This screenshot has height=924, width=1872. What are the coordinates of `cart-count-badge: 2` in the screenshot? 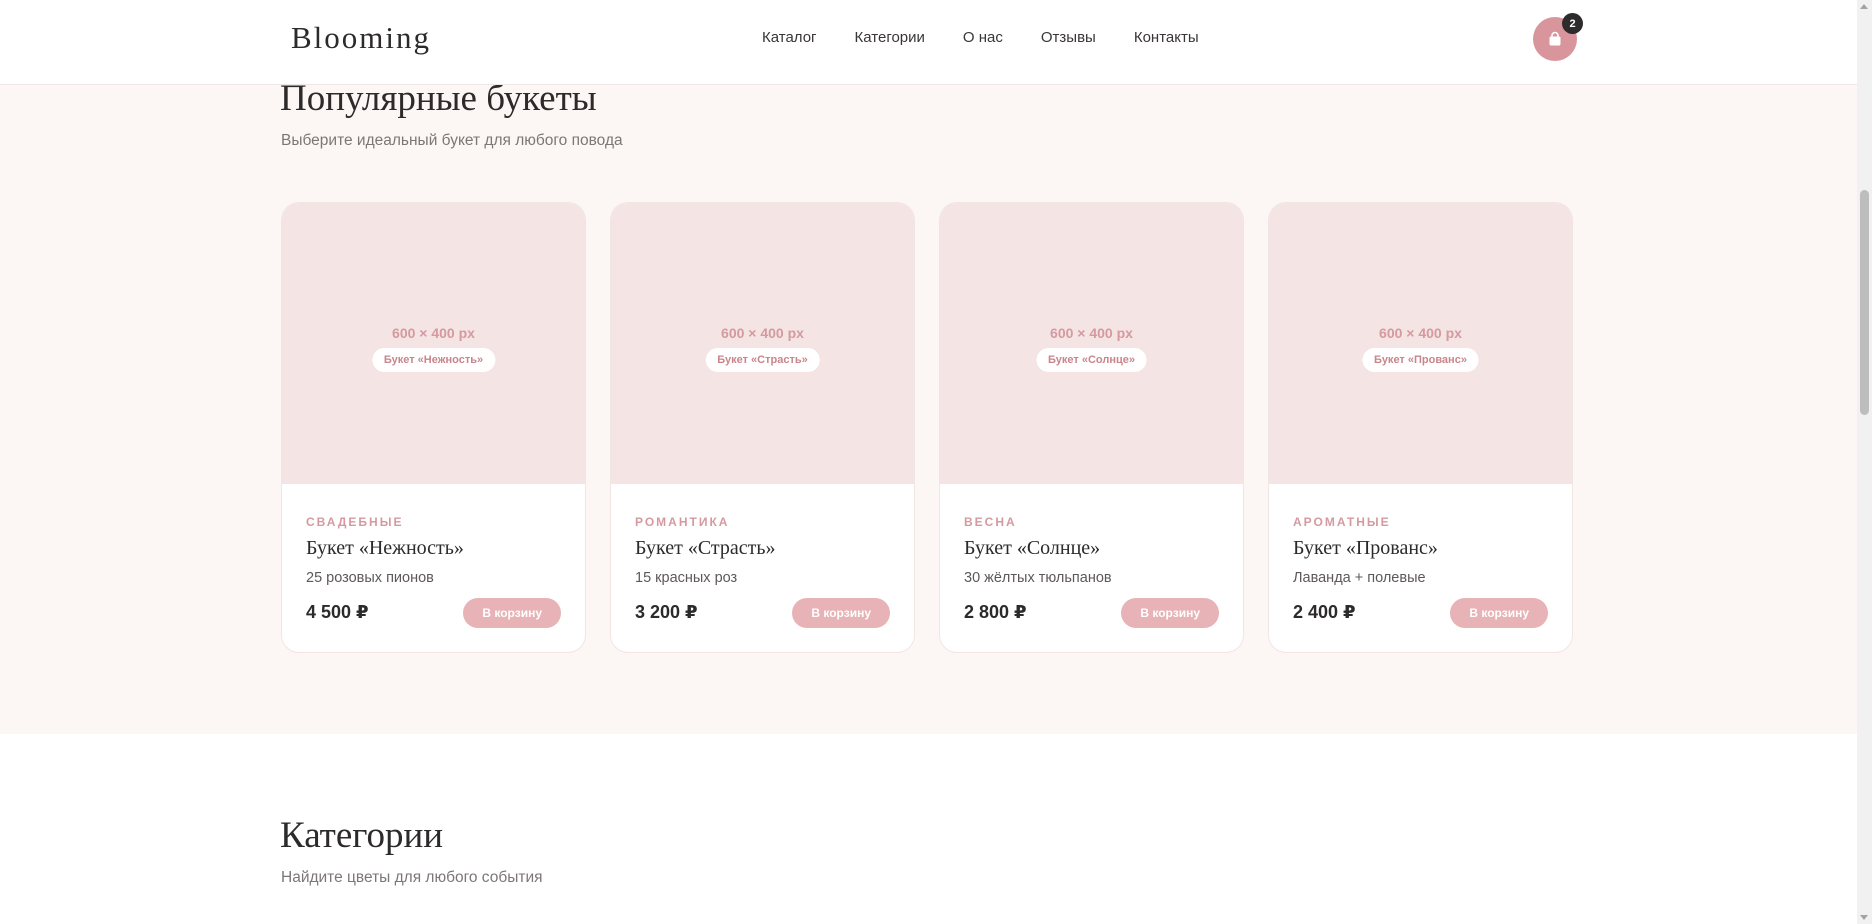 It's located at (1572, 23).